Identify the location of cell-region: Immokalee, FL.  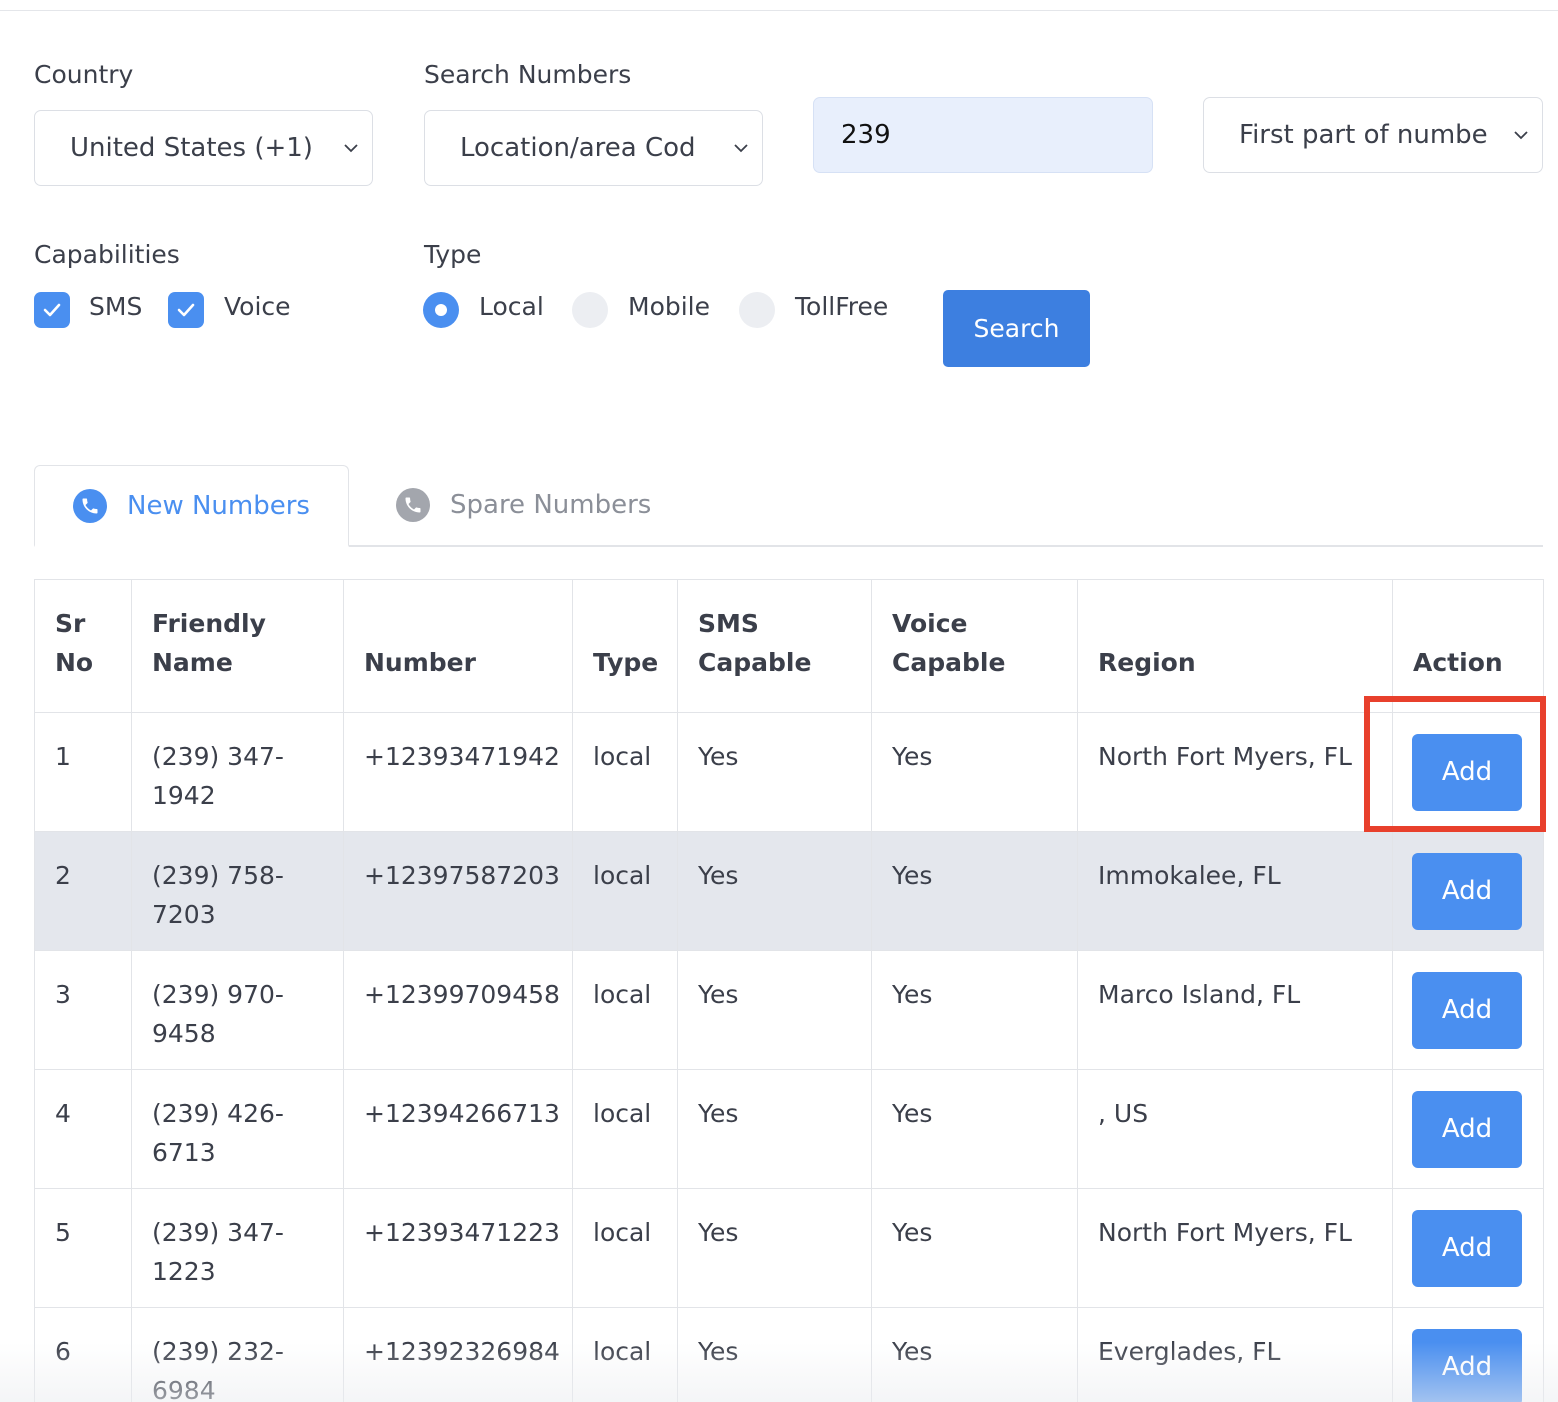
(1235, 891).